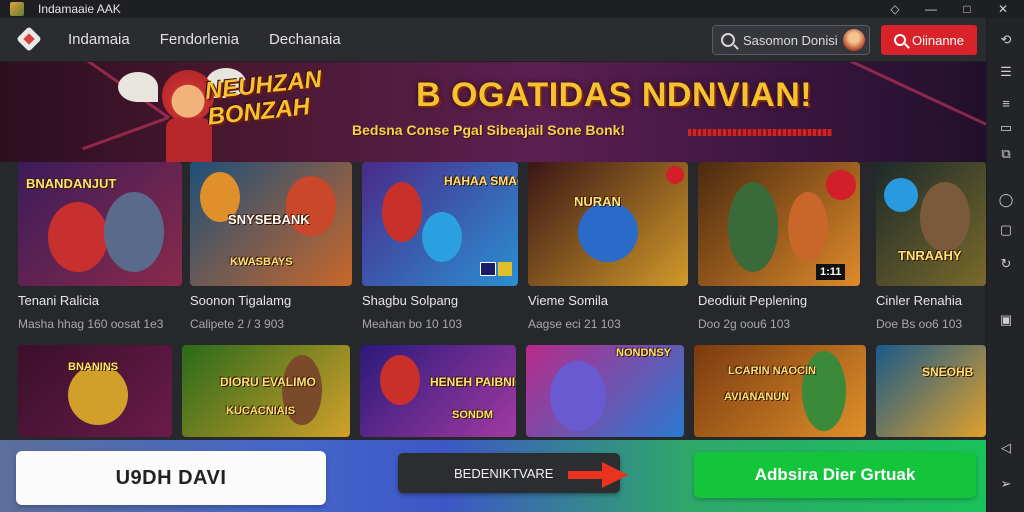 The width and height of the screenshot is (1024, 512). I want to click on banner-logo-text: NEUHZAN BONZAH, so click(263, 98).